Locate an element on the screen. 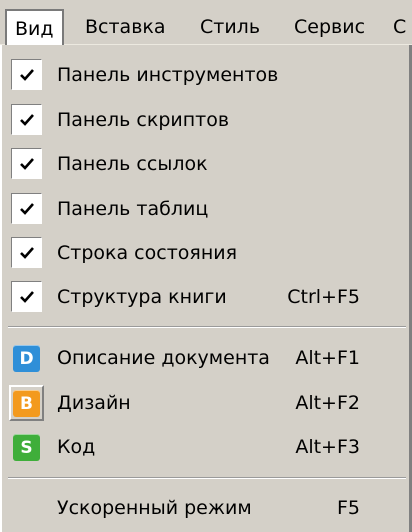 This screenshot has width=412, height=532. menu-style: Стиль is located at coordinates (230, 27).